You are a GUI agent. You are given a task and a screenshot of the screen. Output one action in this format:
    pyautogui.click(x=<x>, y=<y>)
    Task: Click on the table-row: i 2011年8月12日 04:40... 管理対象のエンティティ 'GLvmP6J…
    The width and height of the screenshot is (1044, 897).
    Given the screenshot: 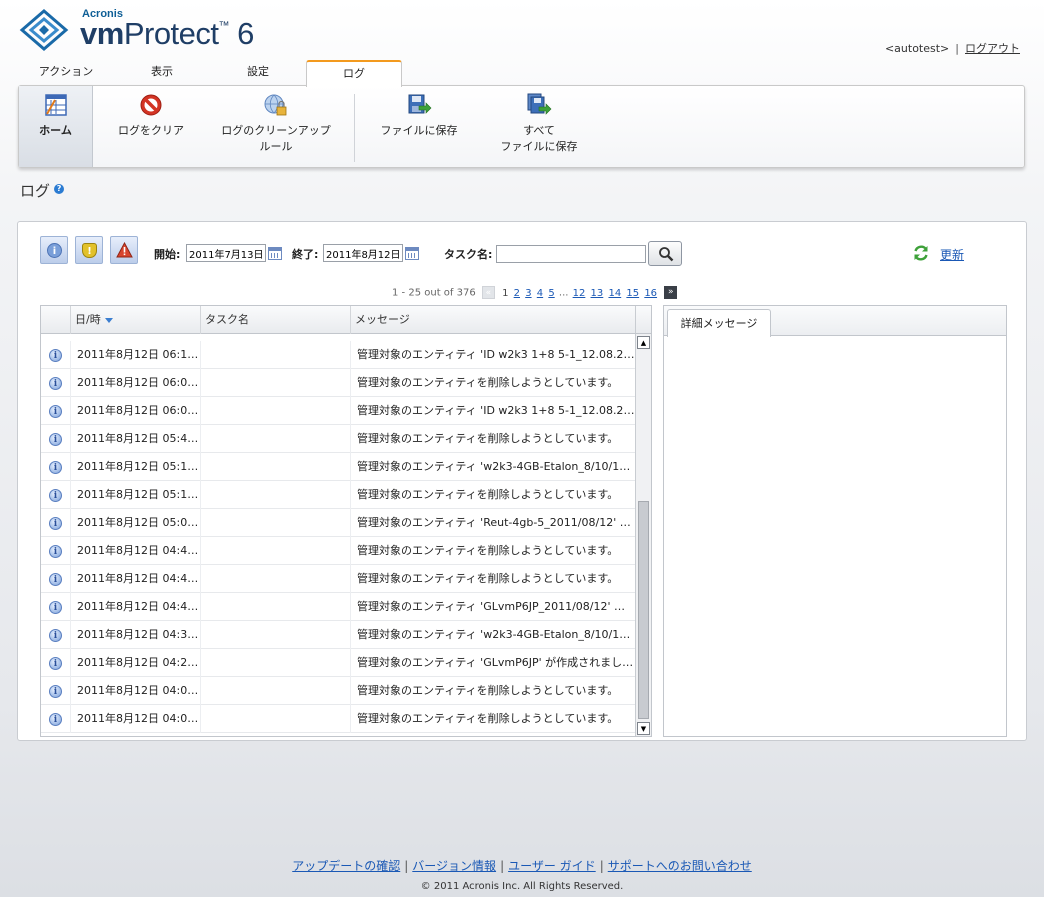 What is the action you would take?
    pyautogui.click(x=338, y=607)
    